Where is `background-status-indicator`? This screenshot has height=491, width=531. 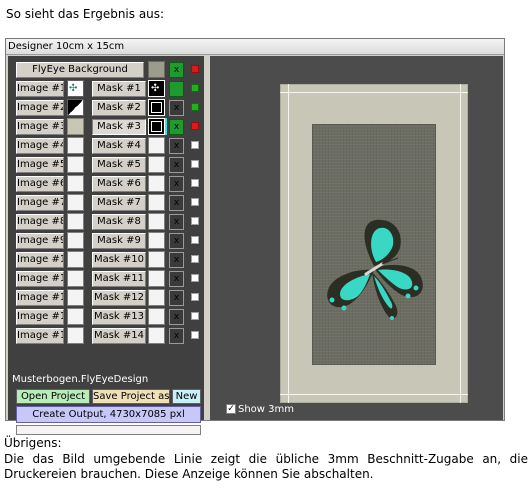
background-status-indicator is located at coordinates (195, 69).